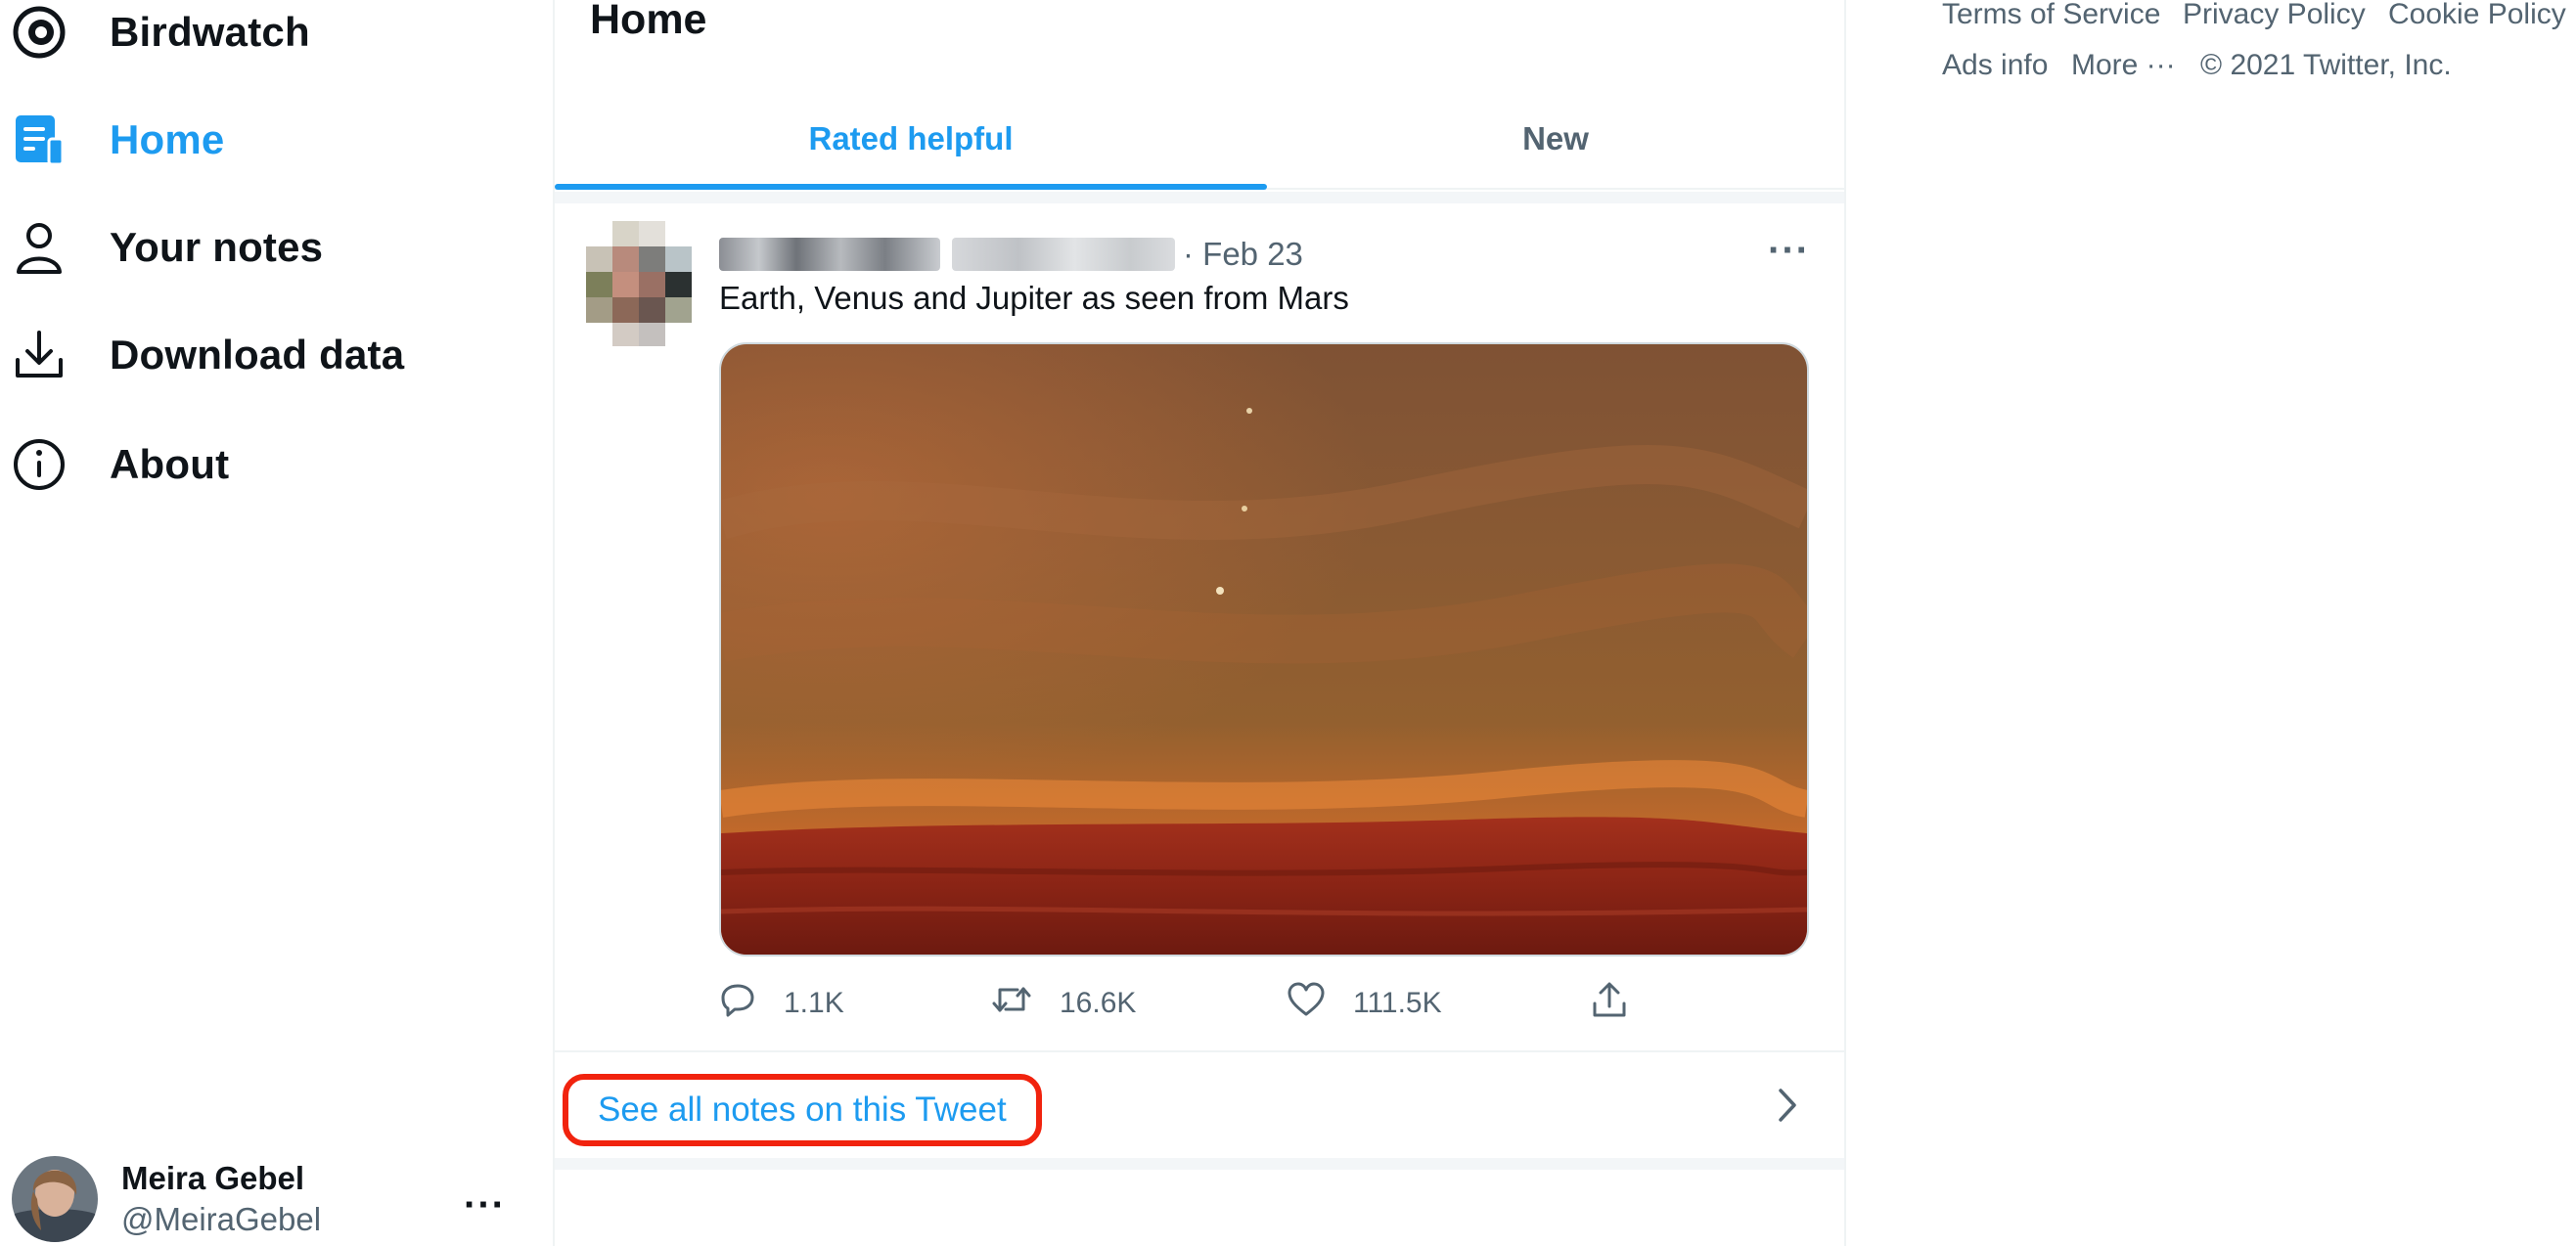 The image size is (2576, 1246). What do you see at coordinates (39, 32) in the screenshot?
I see `birdwatch-logo-icon` at bounding box center [39, 32].